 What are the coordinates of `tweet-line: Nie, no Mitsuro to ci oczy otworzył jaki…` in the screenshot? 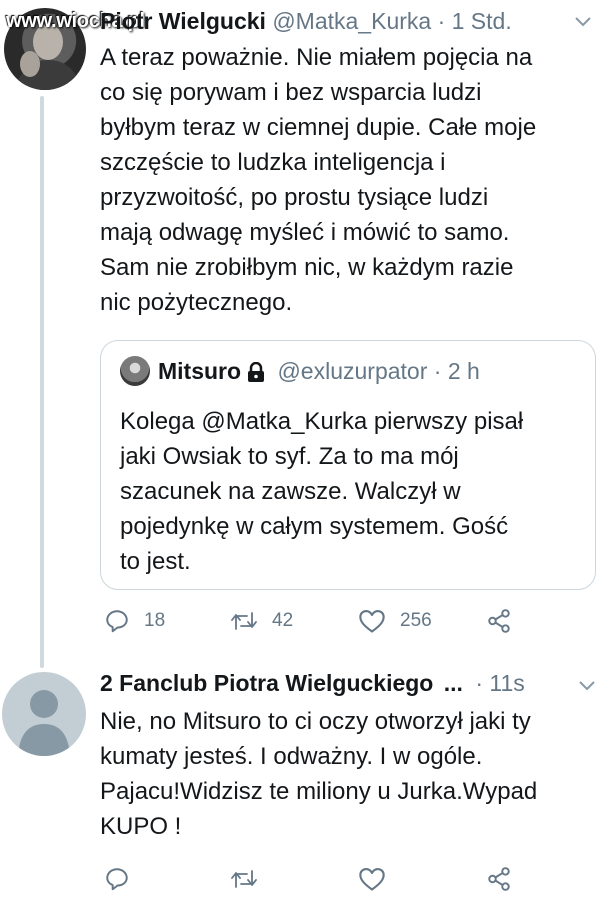 It's located at (315, 721).